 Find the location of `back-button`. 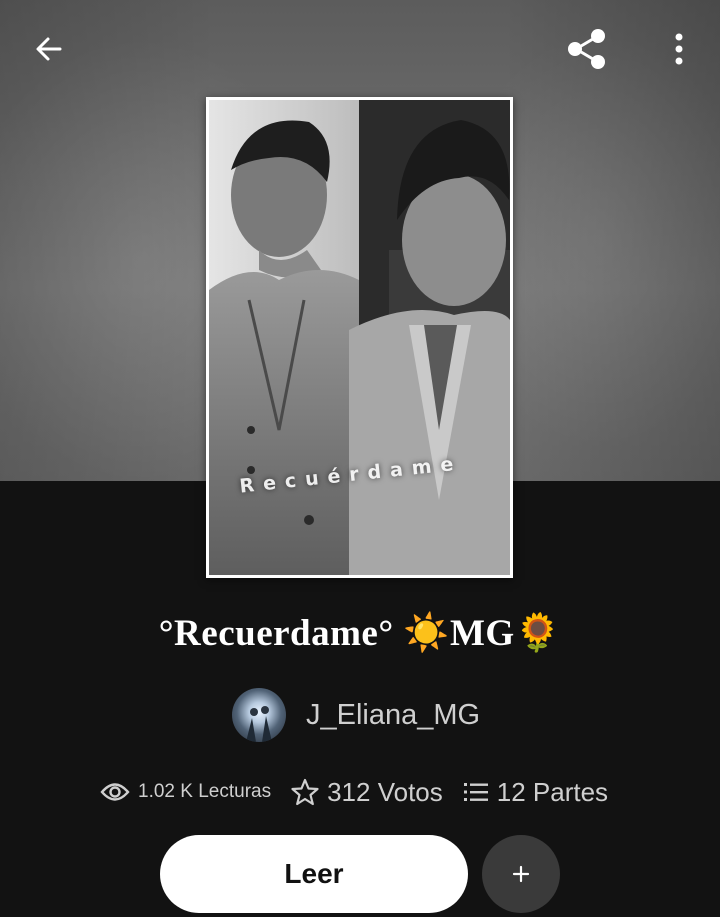

back-button is located at coordinates (49, 49).